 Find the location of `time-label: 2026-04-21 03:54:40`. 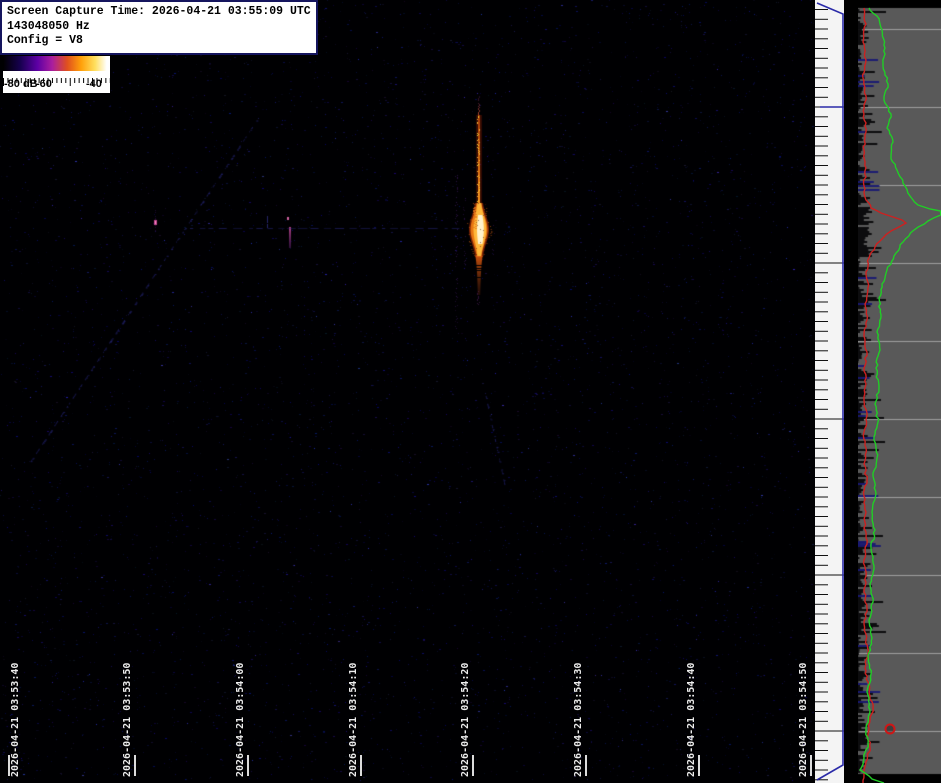

time-label: 2026-04-21 03:54:40 is located at coordinates (691, 719).